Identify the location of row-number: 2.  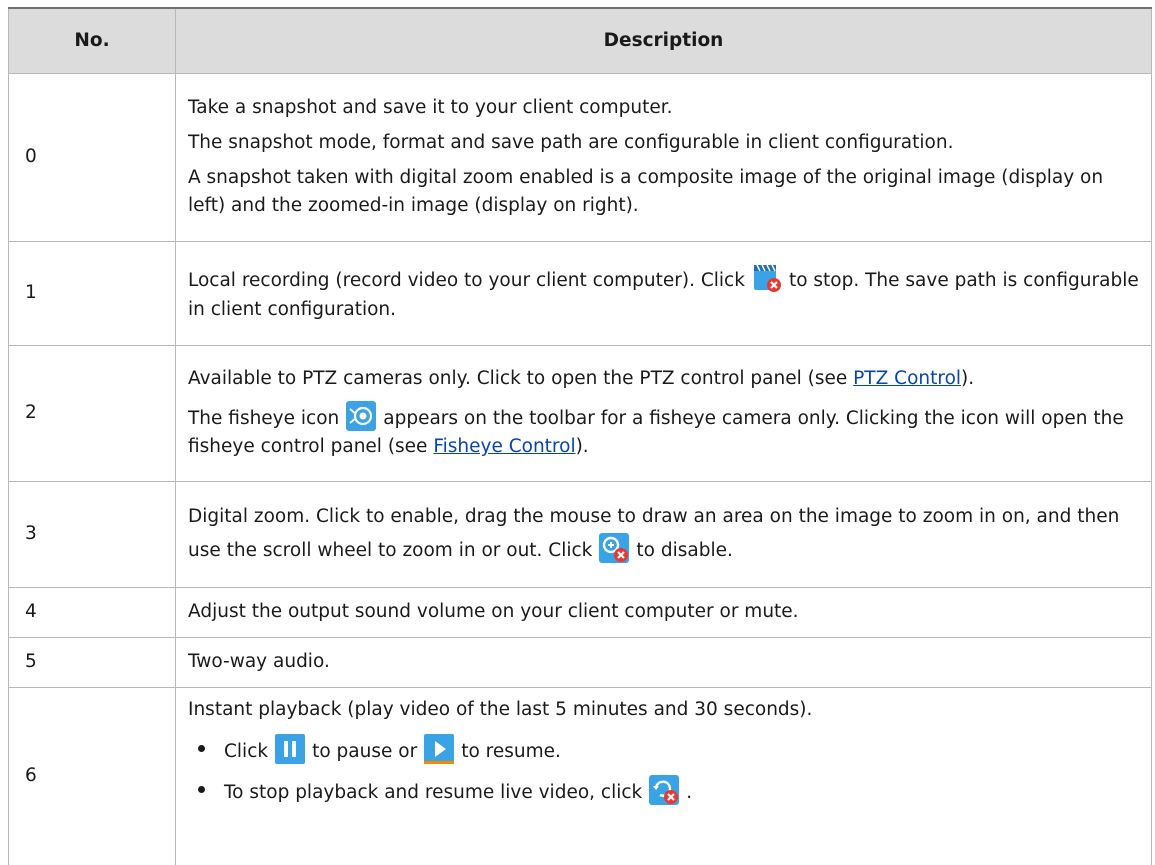
(92, 413).